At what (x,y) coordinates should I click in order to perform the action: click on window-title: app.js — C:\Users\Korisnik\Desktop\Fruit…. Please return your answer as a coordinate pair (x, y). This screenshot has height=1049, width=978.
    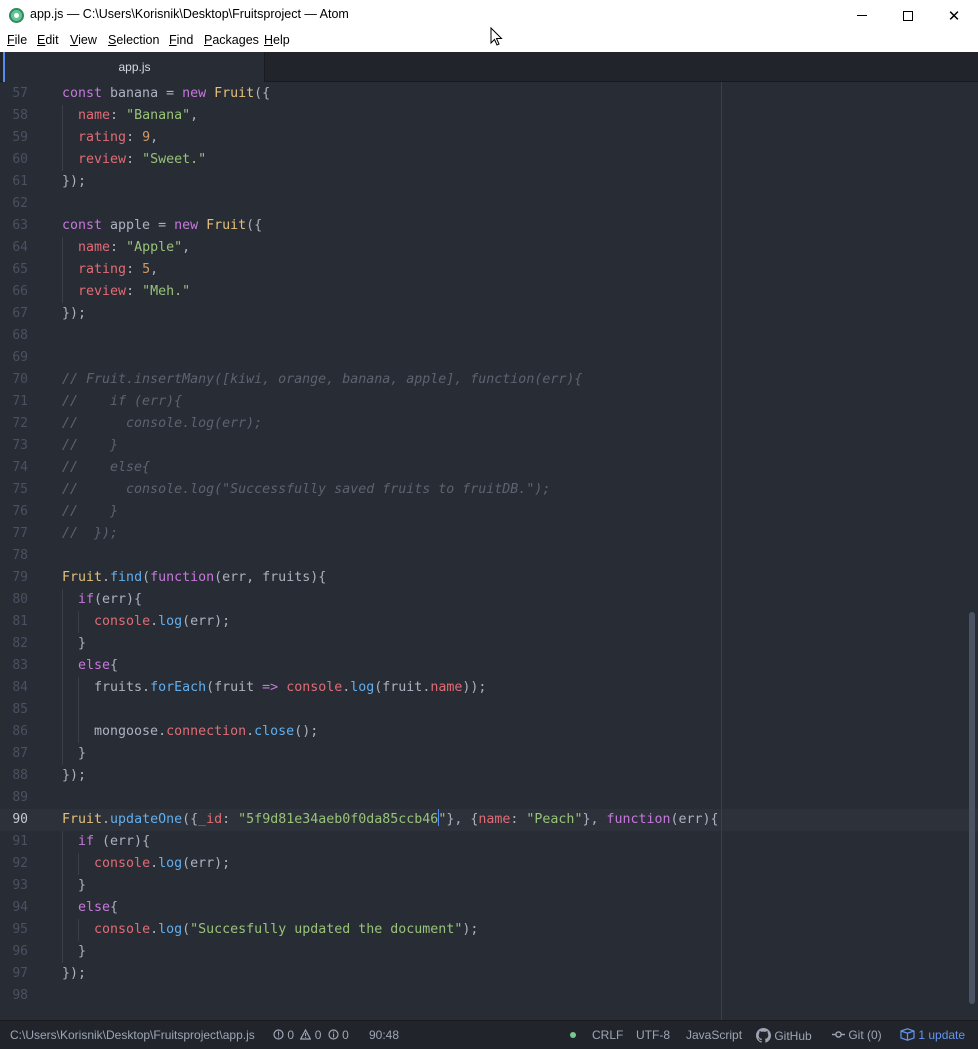
    Looking at the image, I should click on (189, 14).